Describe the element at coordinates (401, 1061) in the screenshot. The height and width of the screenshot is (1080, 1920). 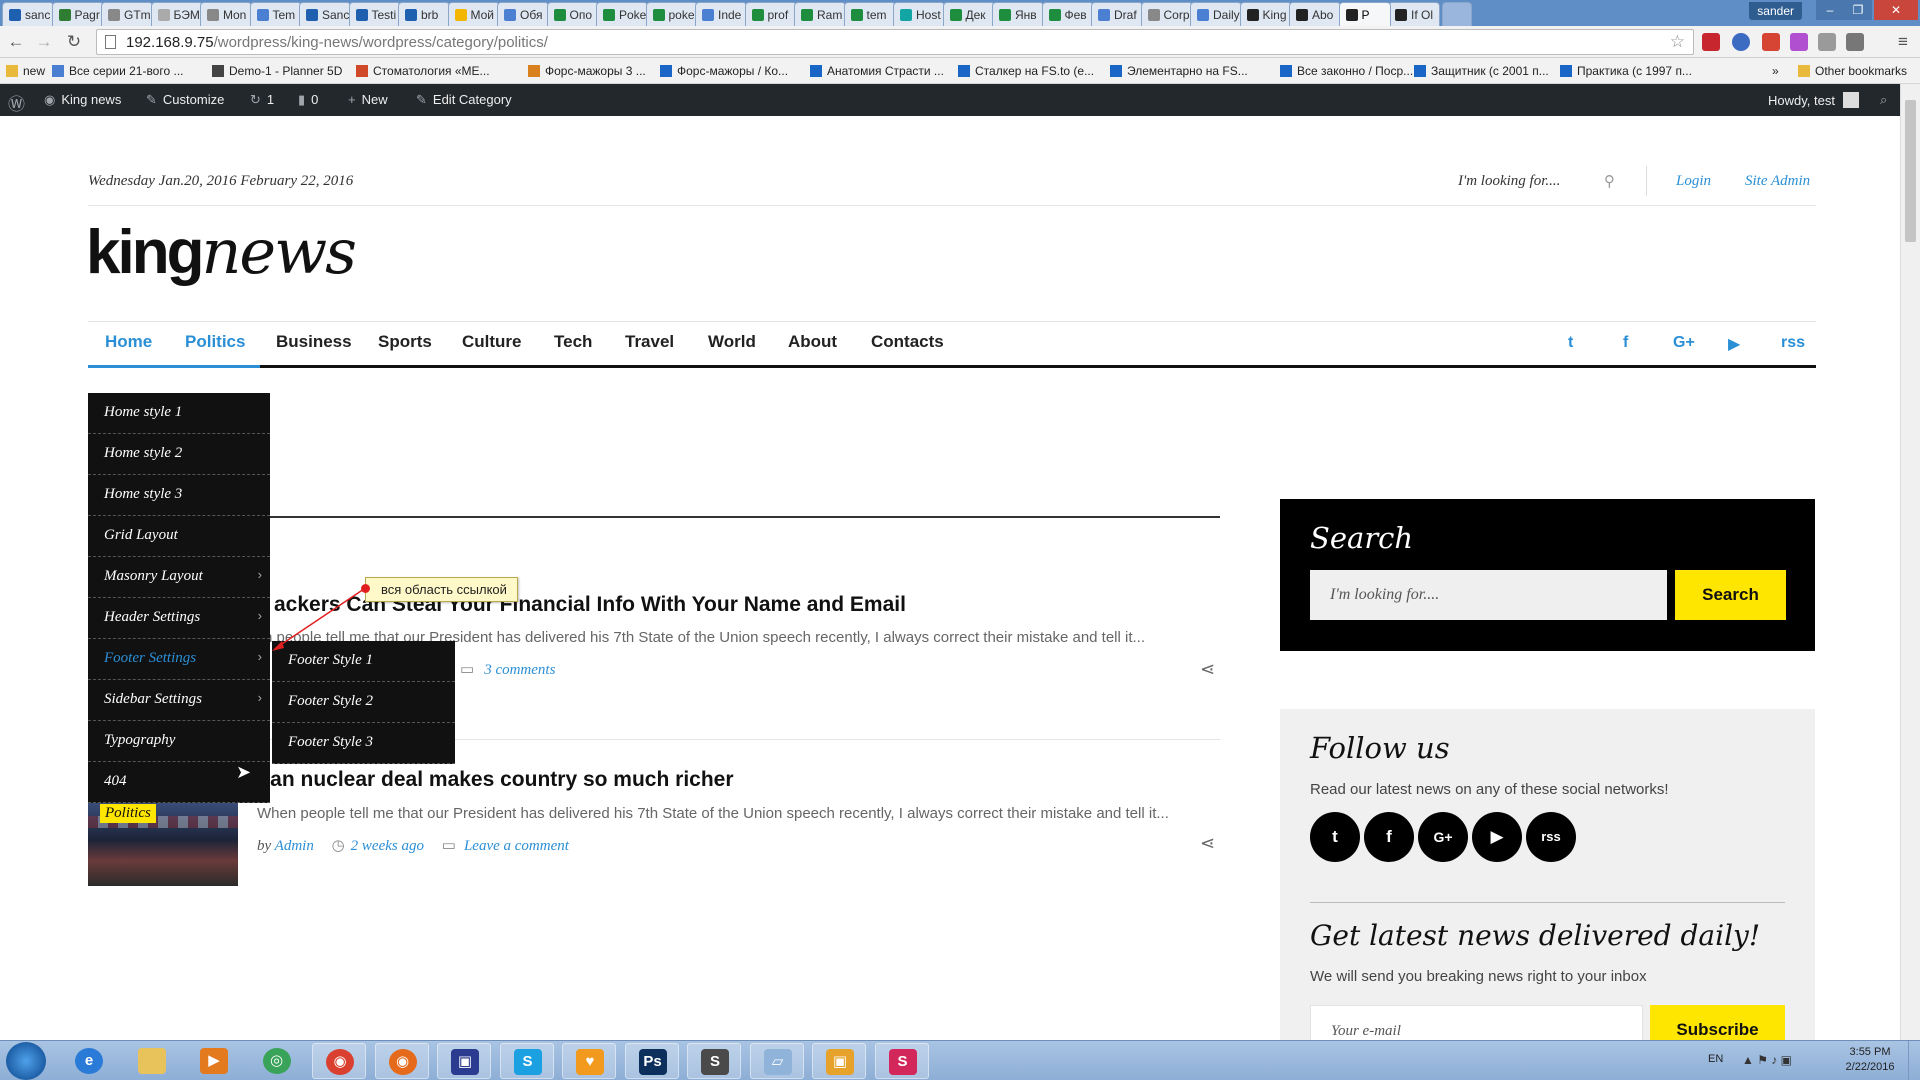
I see `taskbar-app-firefox: ◉` at that location.